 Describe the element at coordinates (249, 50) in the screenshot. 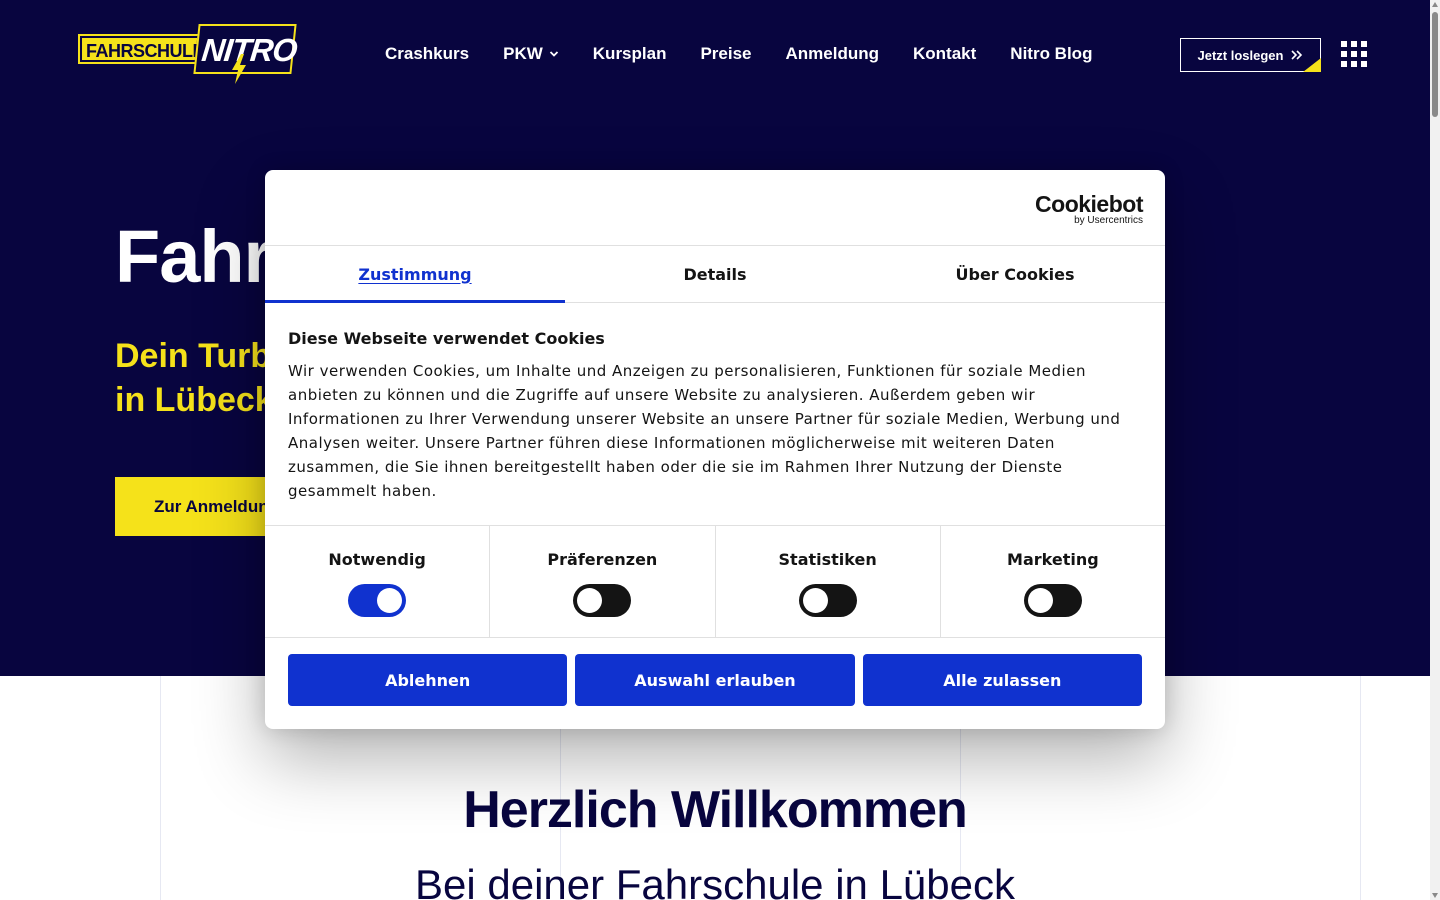

I see `logo-right-text: NITRO` at that location.